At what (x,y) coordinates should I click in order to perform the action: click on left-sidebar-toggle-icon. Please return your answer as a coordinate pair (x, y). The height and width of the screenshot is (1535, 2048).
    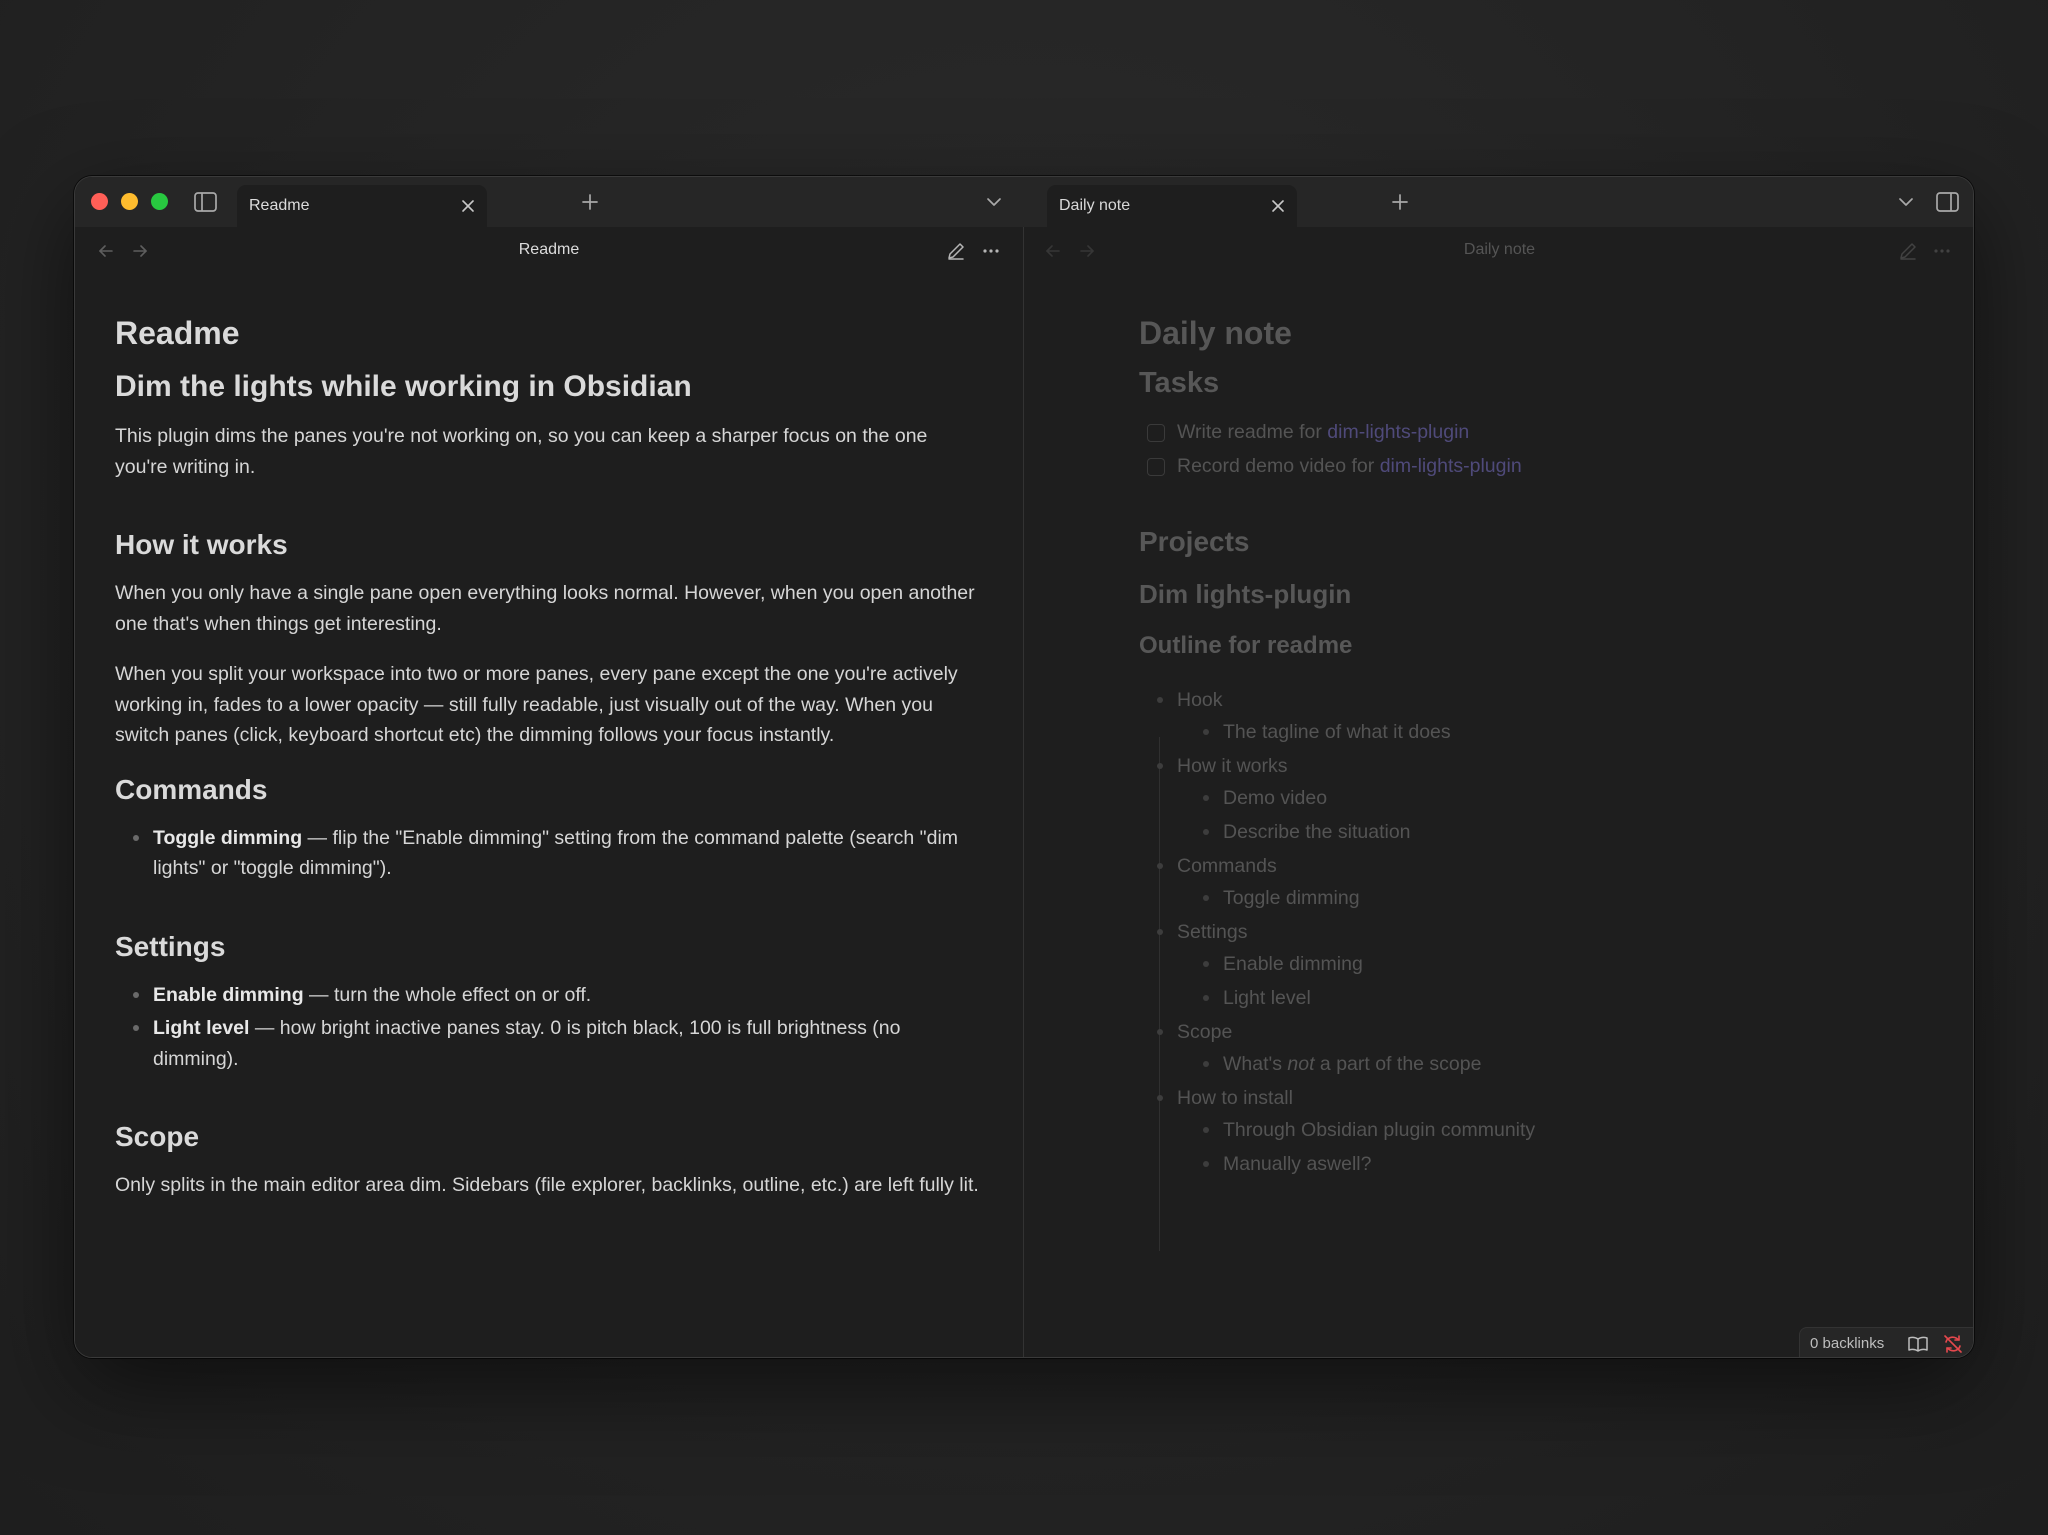
    Looking at the image, I should click on (206, 202).